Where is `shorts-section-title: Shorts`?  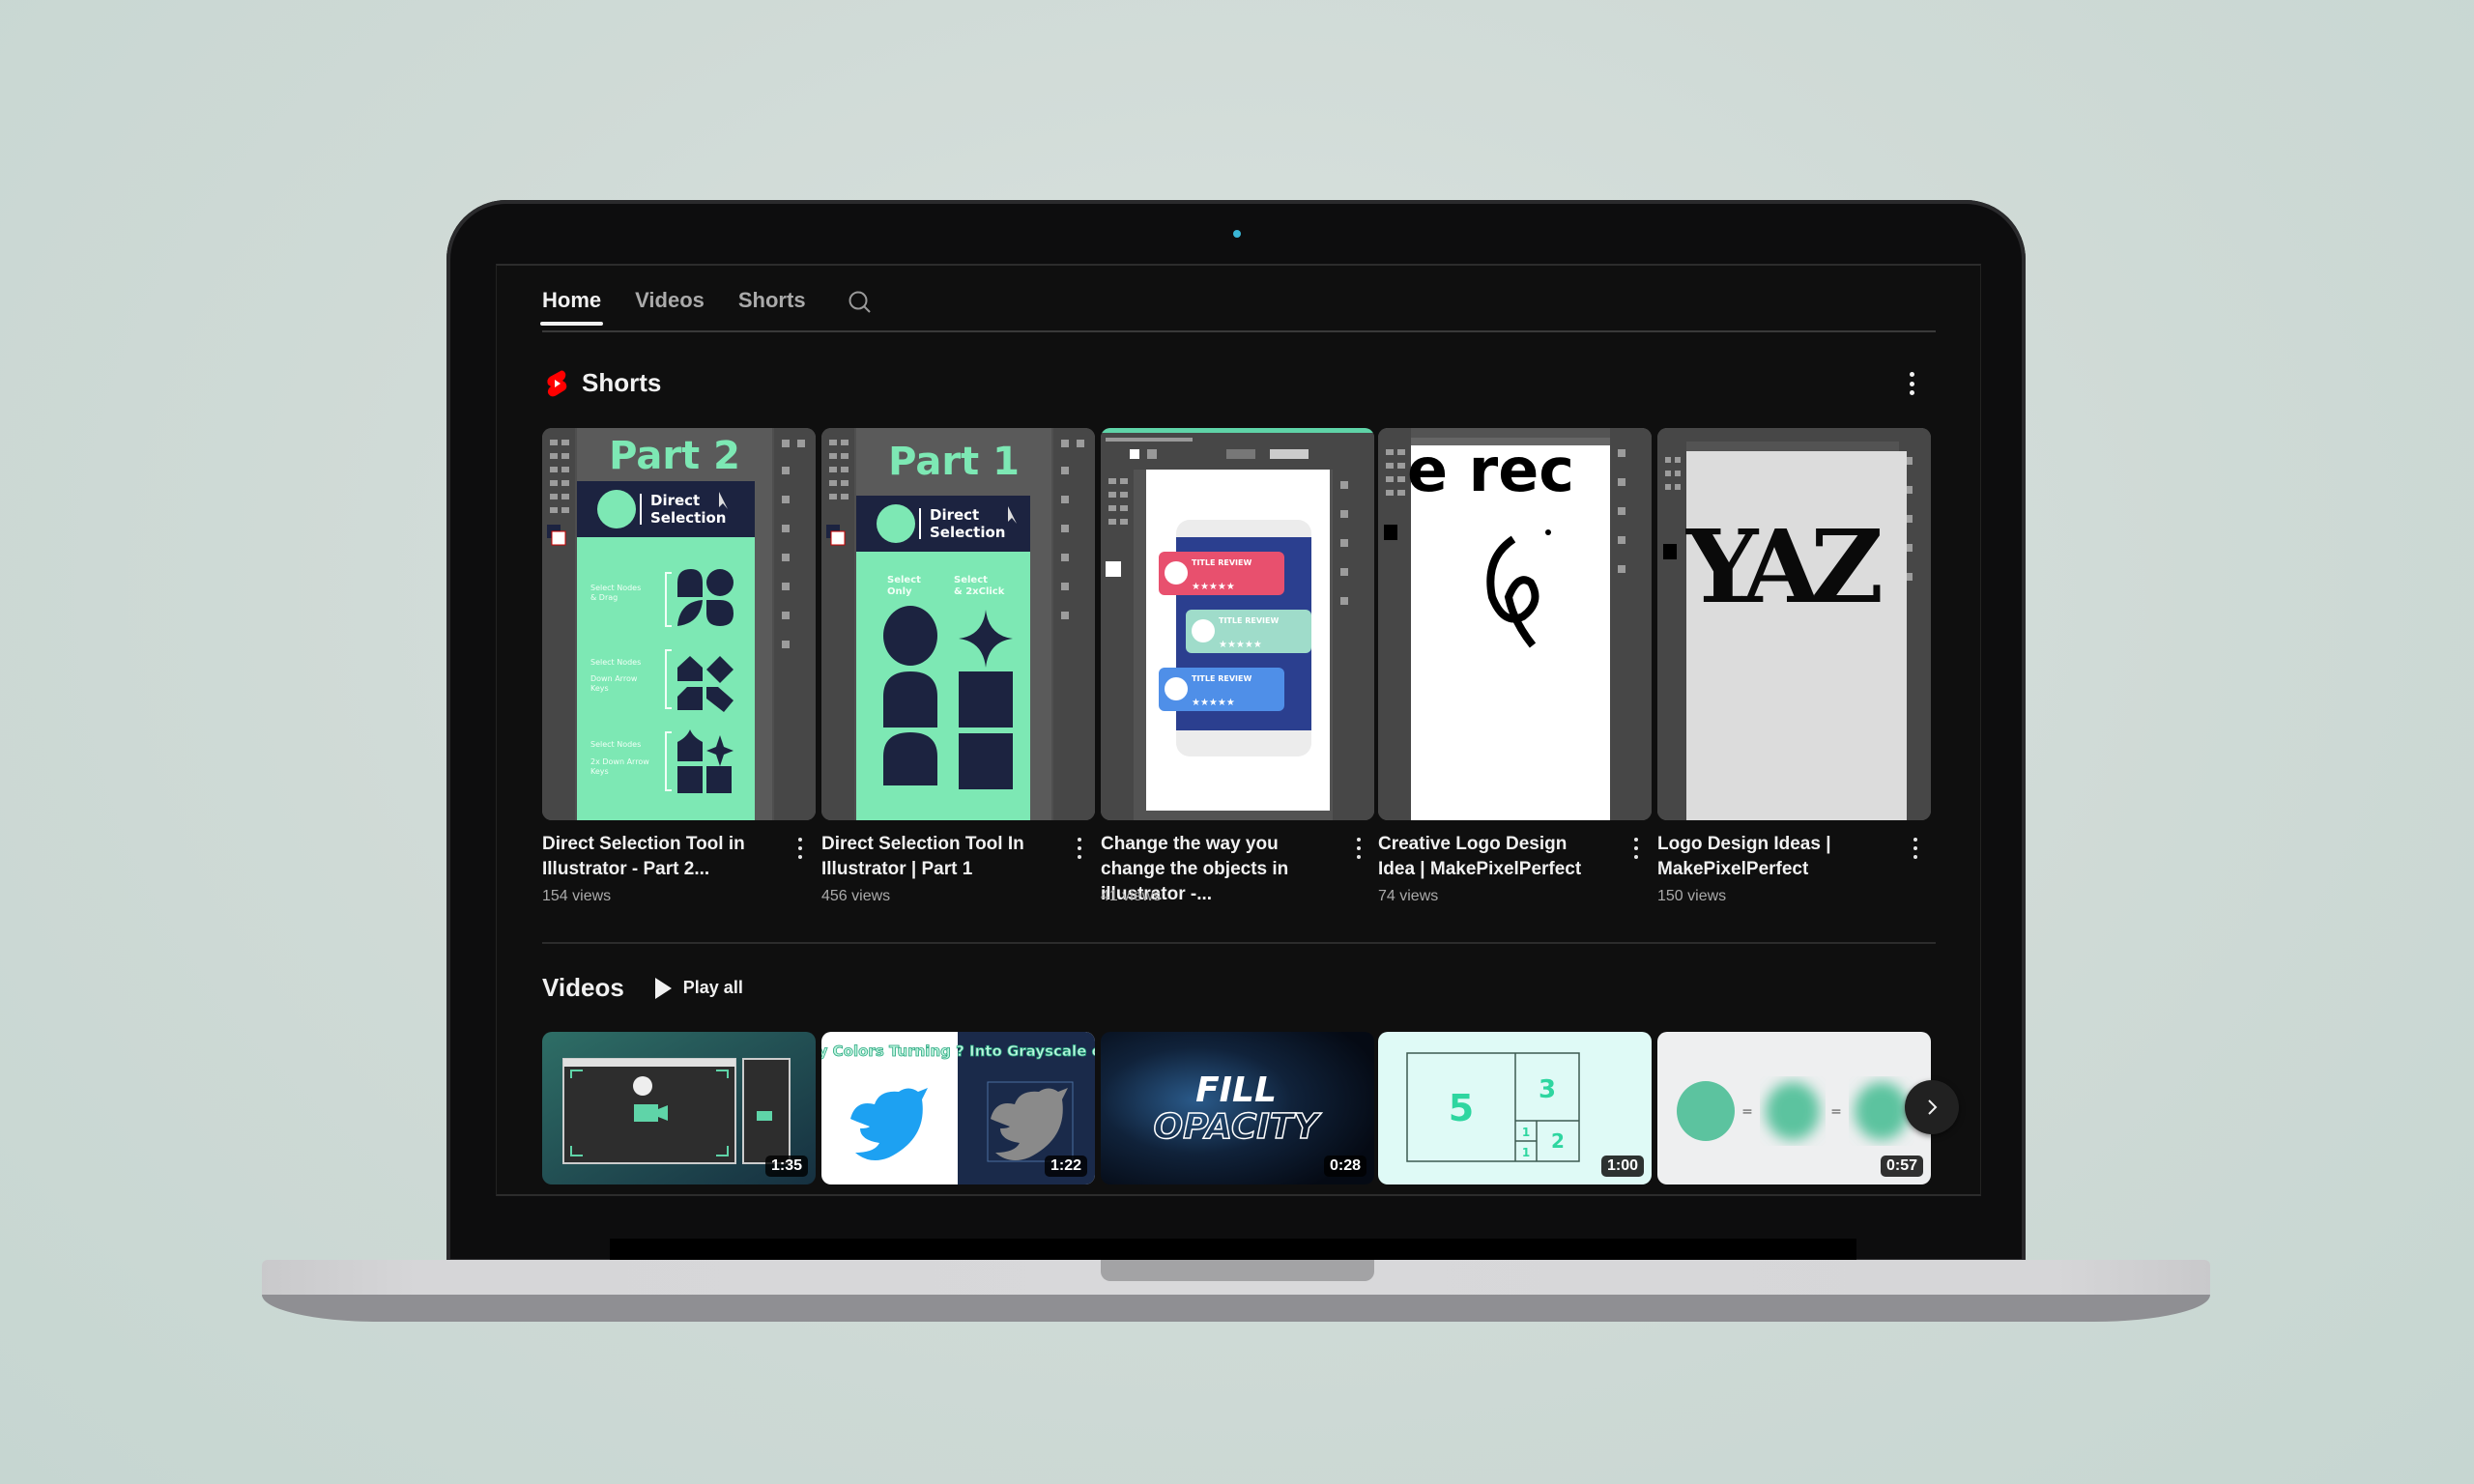 shorts-section-title: Shorts is located at coordinates (622, 383).